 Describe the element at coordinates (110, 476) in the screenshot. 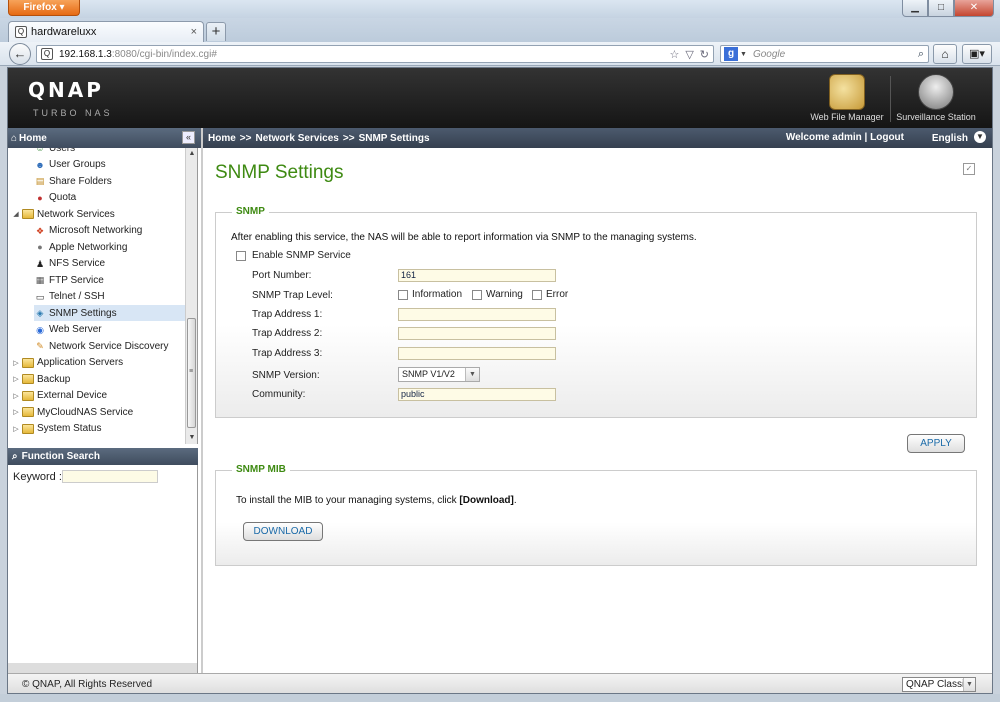

I see `keyword-input` at that location.